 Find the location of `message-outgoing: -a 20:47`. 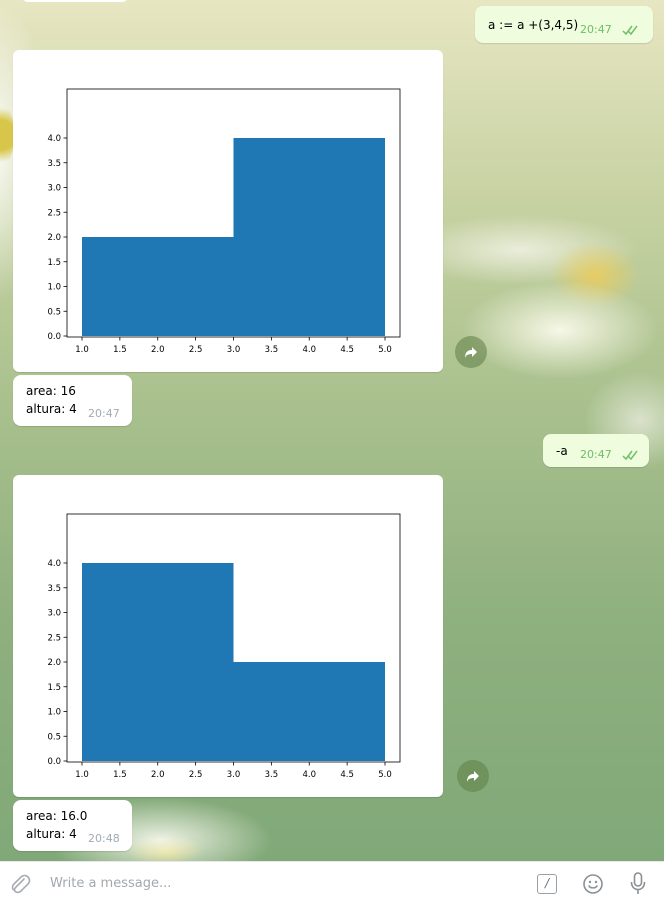

message-outgoing: -a 20:47 is located at coordinates (596, 450).